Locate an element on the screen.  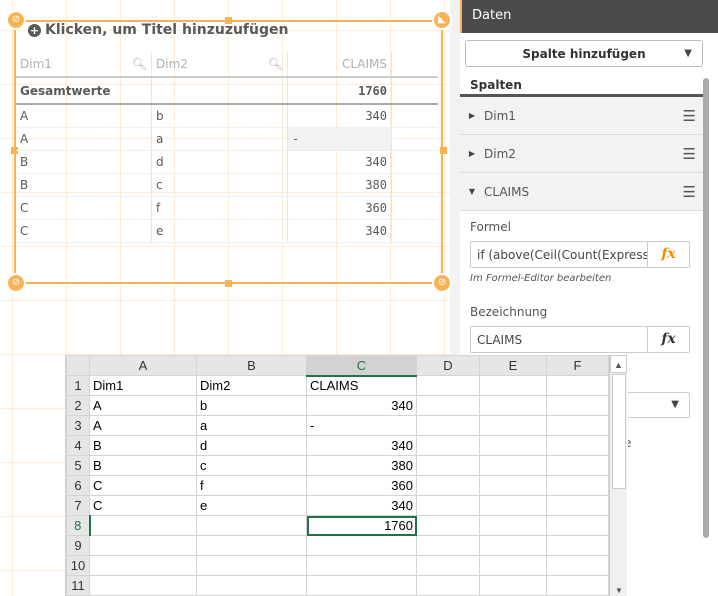
cell-A2: A is located at coordinates (143, 405).